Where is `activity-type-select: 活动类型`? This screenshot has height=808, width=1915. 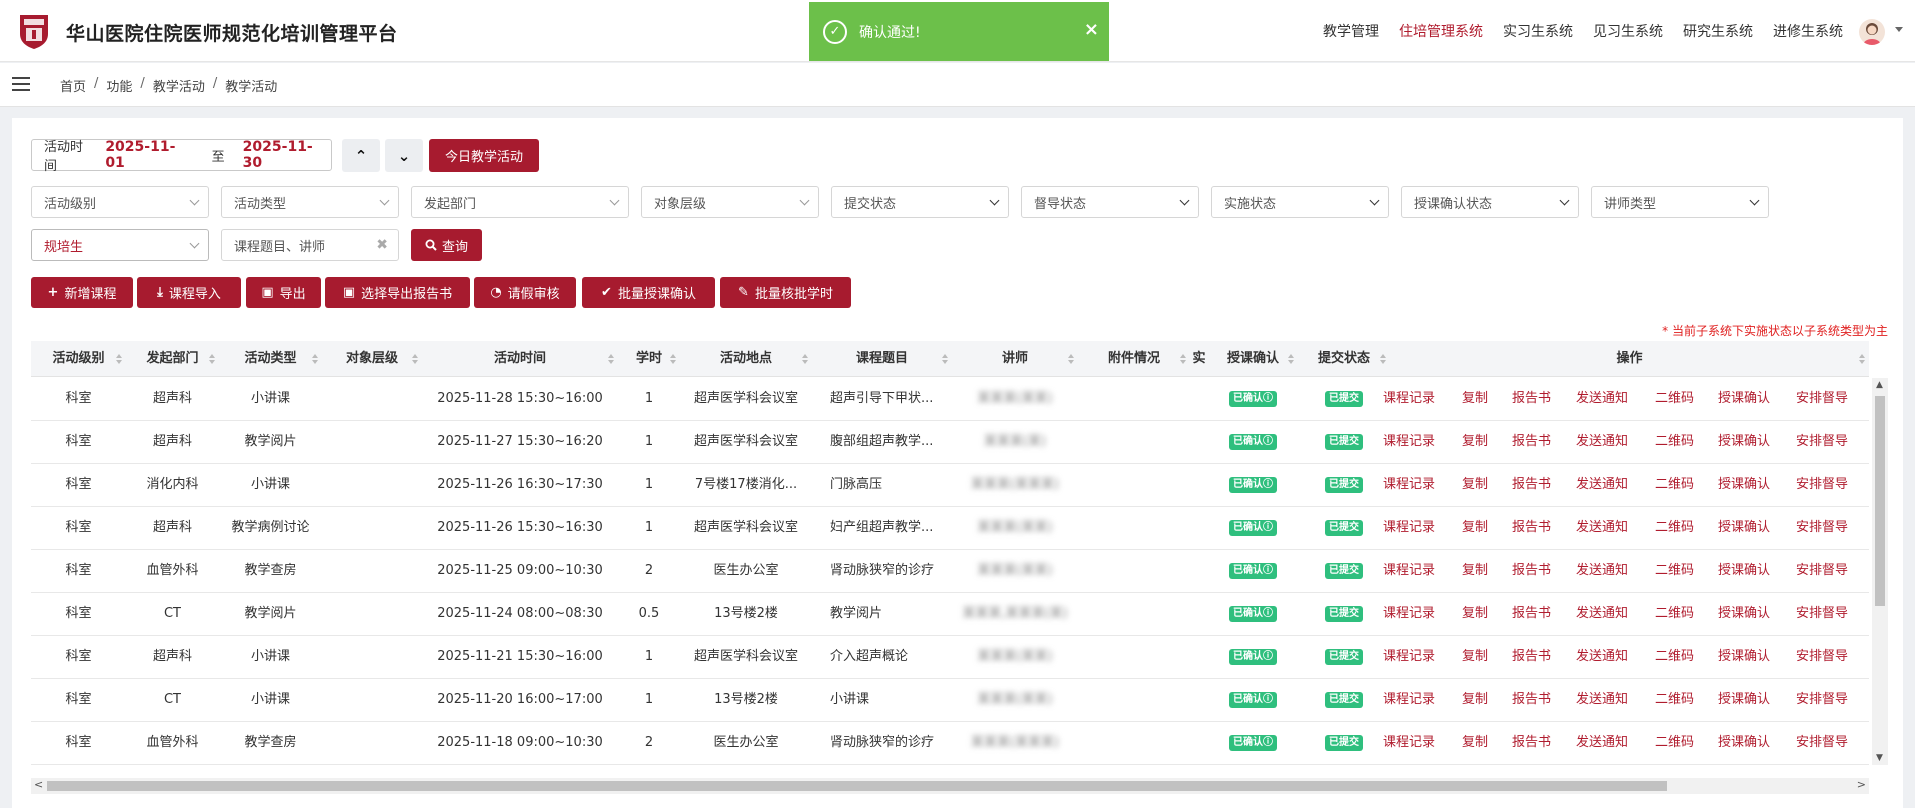
activity-type-select: 活动类型 is located at coordinates (310, 202).